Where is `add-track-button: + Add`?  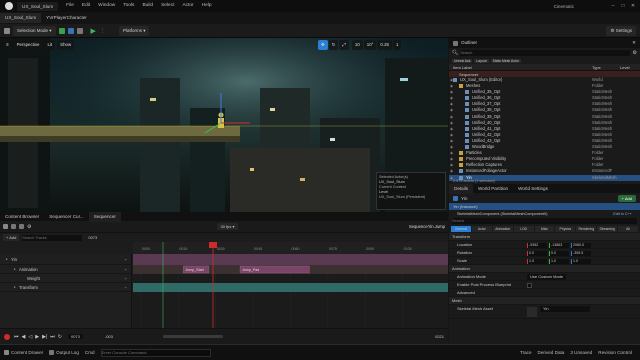
add-track-button: + Add is located at coordinates (11, 237).